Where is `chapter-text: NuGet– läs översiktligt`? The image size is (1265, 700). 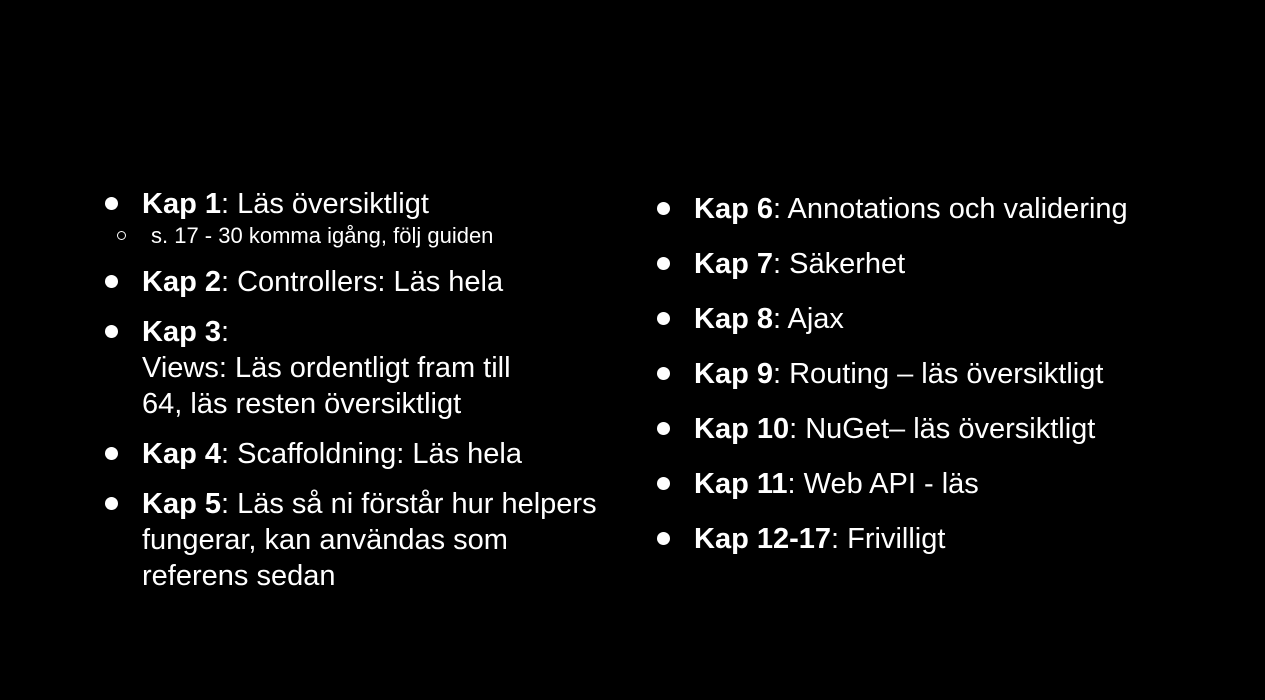
chapter-text: NuGet– läs översiktligt is located at coordinates (950, 429).